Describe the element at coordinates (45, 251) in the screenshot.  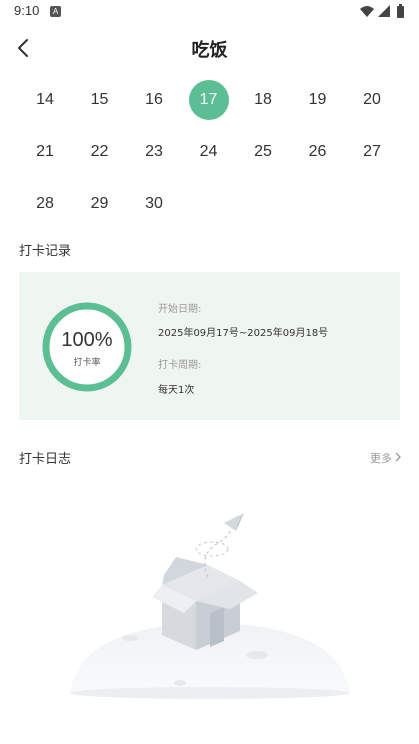
I see `checkin-record-title: 打卡记录` at that location.